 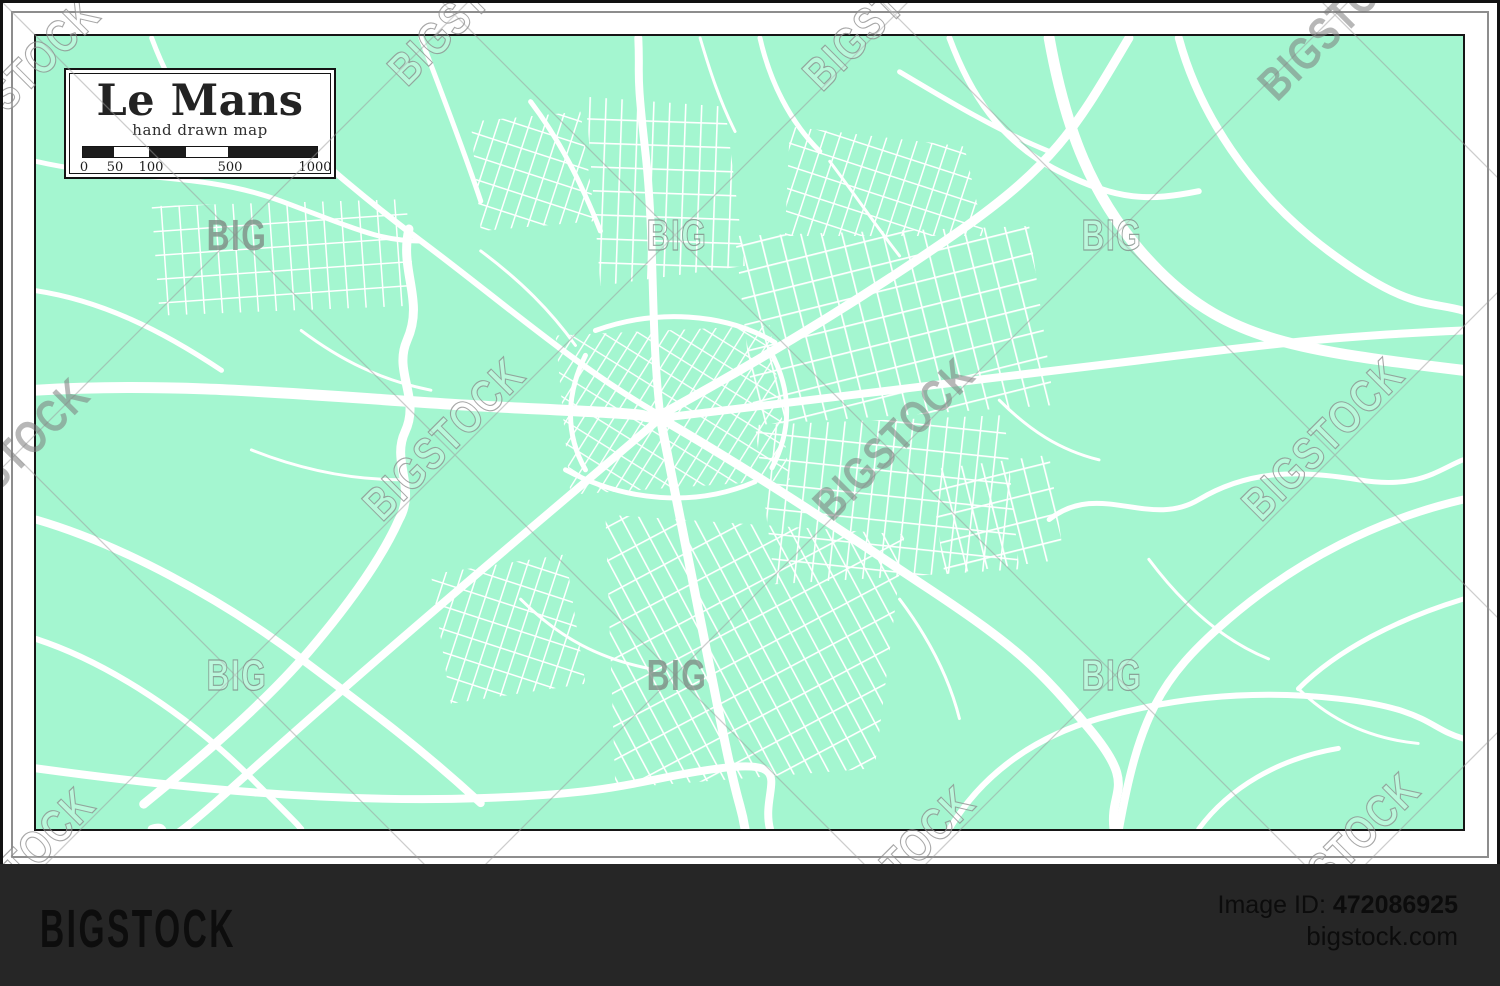 I want to click on map-title-box-inner: Le Mans hand drawn map 0 50 100 500 1000, so click(x=200, y=124).